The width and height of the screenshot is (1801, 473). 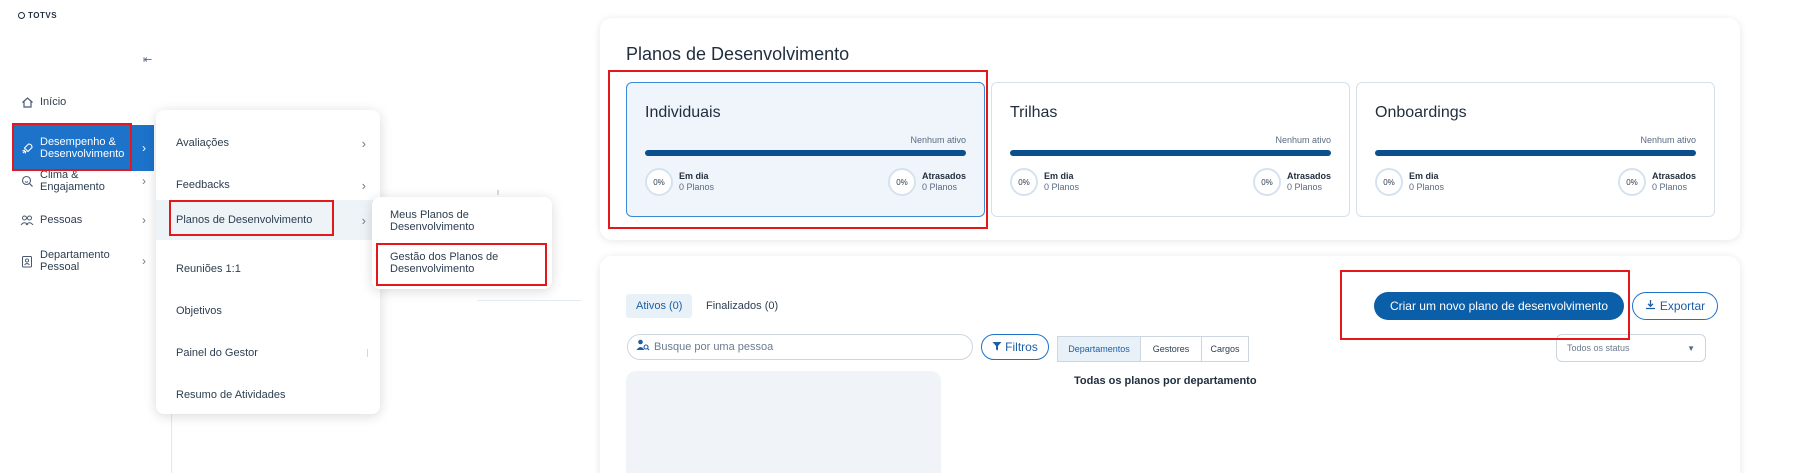 I want to click on download-icon, so click(x=1650, y=306).